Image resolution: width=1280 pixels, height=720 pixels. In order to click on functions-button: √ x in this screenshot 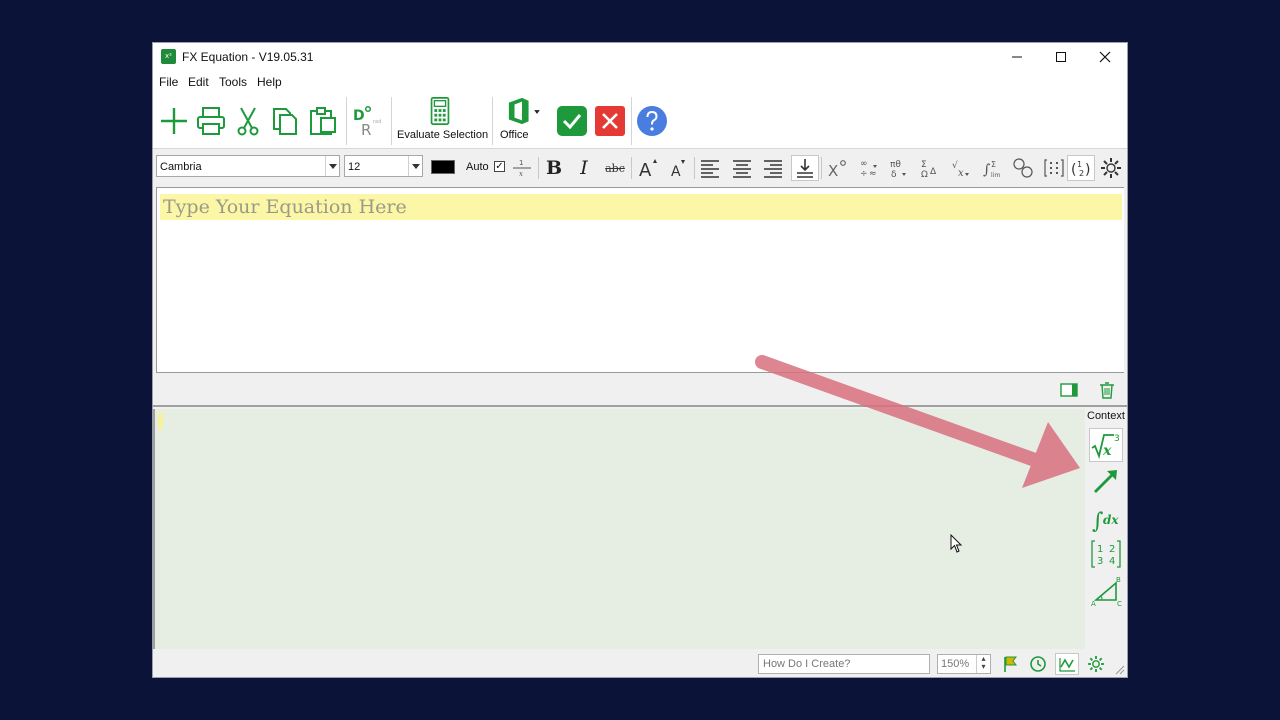, I will do `click(961, 168)`.